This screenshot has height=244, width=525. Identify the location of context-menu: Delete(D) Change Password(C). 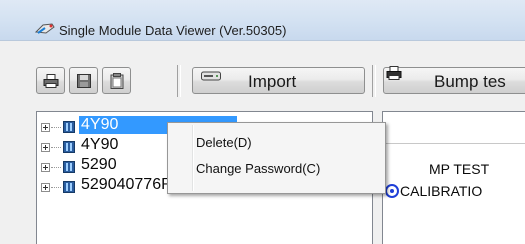
(276, 158).